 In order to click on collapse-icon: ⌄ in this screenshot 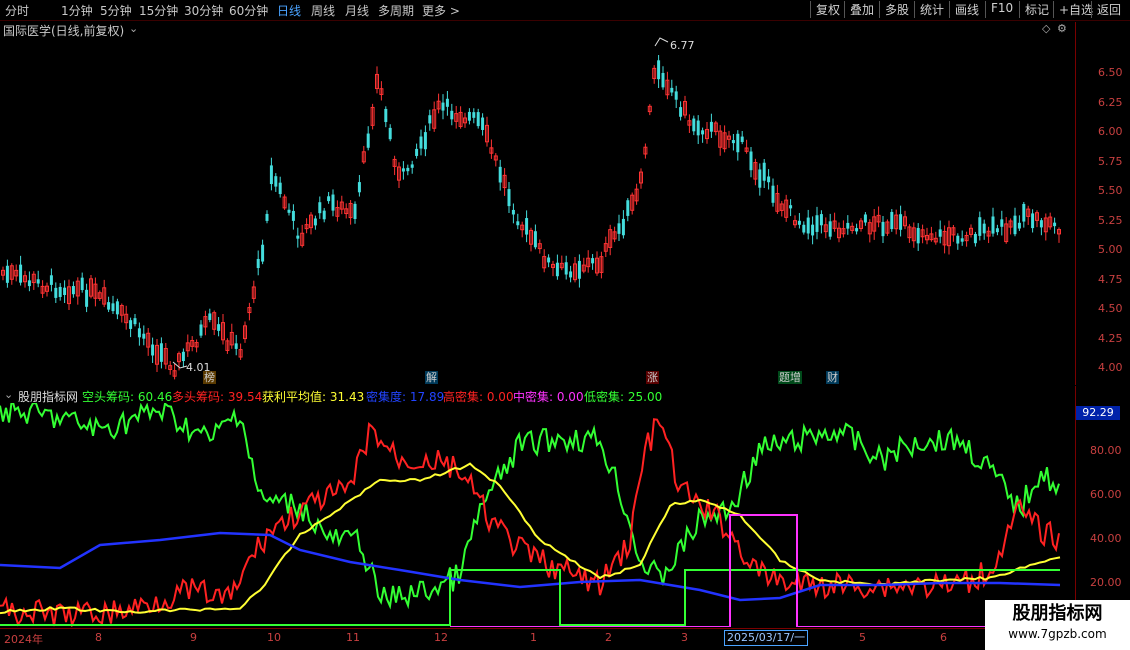, I will do `click(8, 394)`.